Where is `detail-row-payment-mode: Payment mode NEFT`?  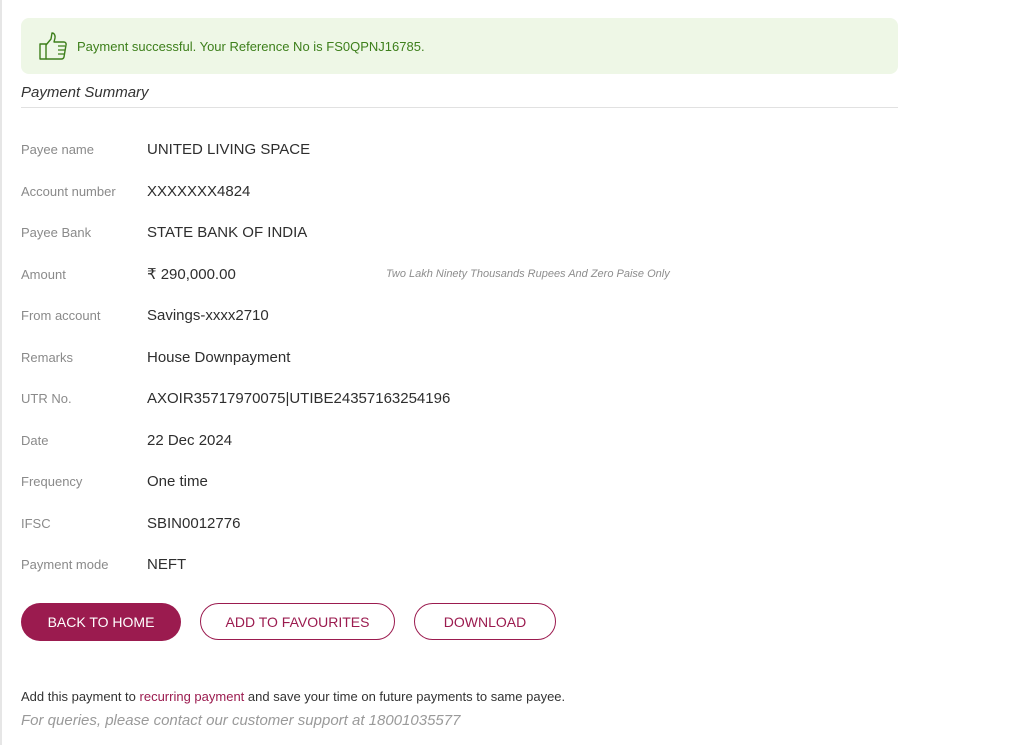
detail-row-payment-mode: Payment mode NEFT is located at coordinates (459, 565).